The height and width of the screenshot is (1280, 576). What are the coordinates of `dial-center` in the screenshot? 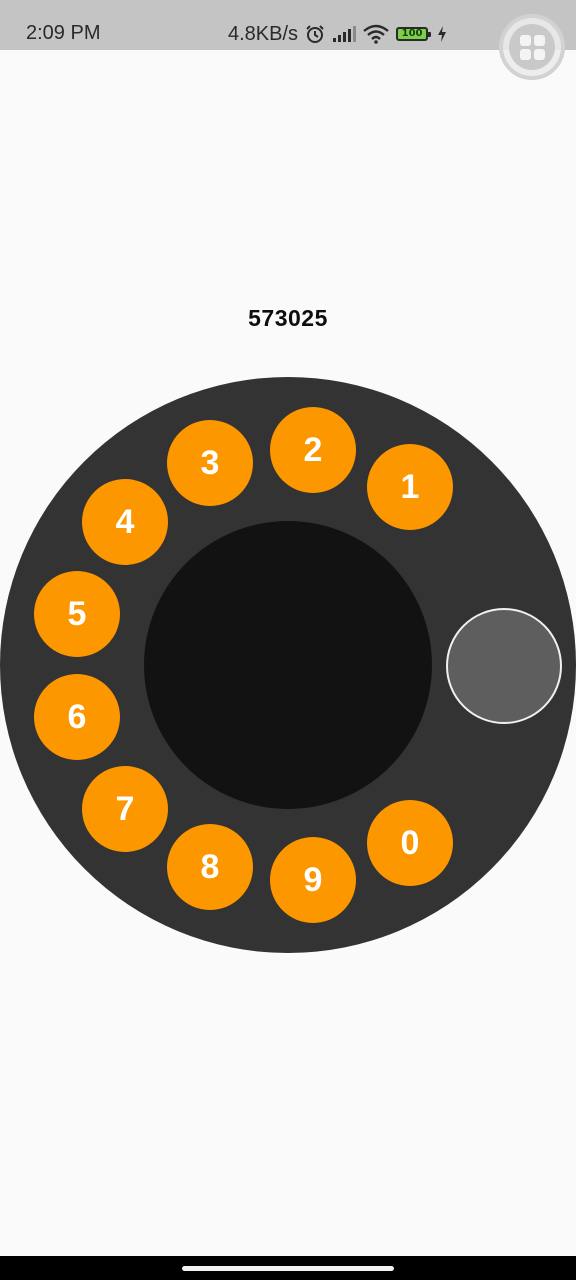 It's located at (288, 665).